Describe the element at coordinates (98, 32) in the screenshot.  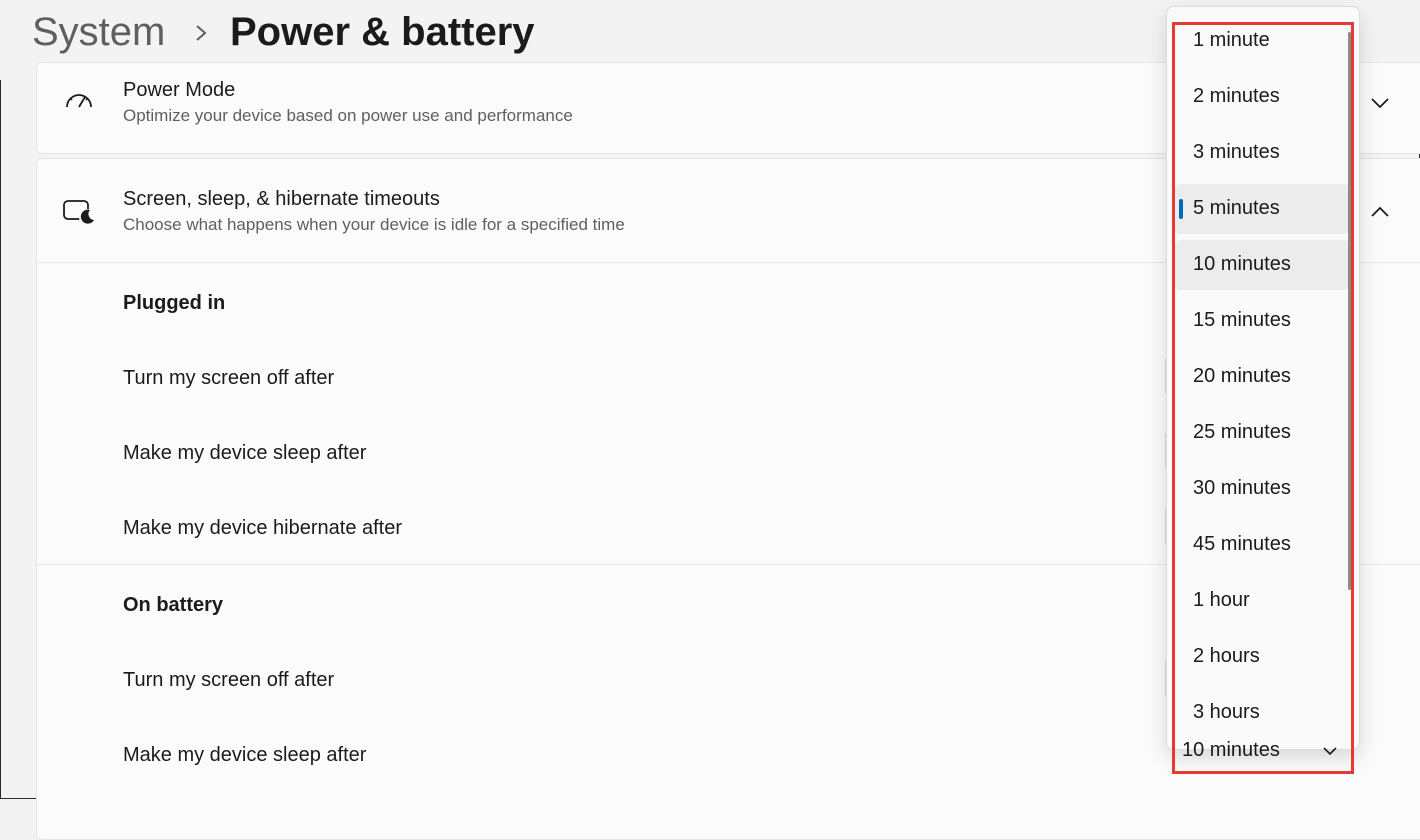
I see `breadcrumb-system: System` at that location.